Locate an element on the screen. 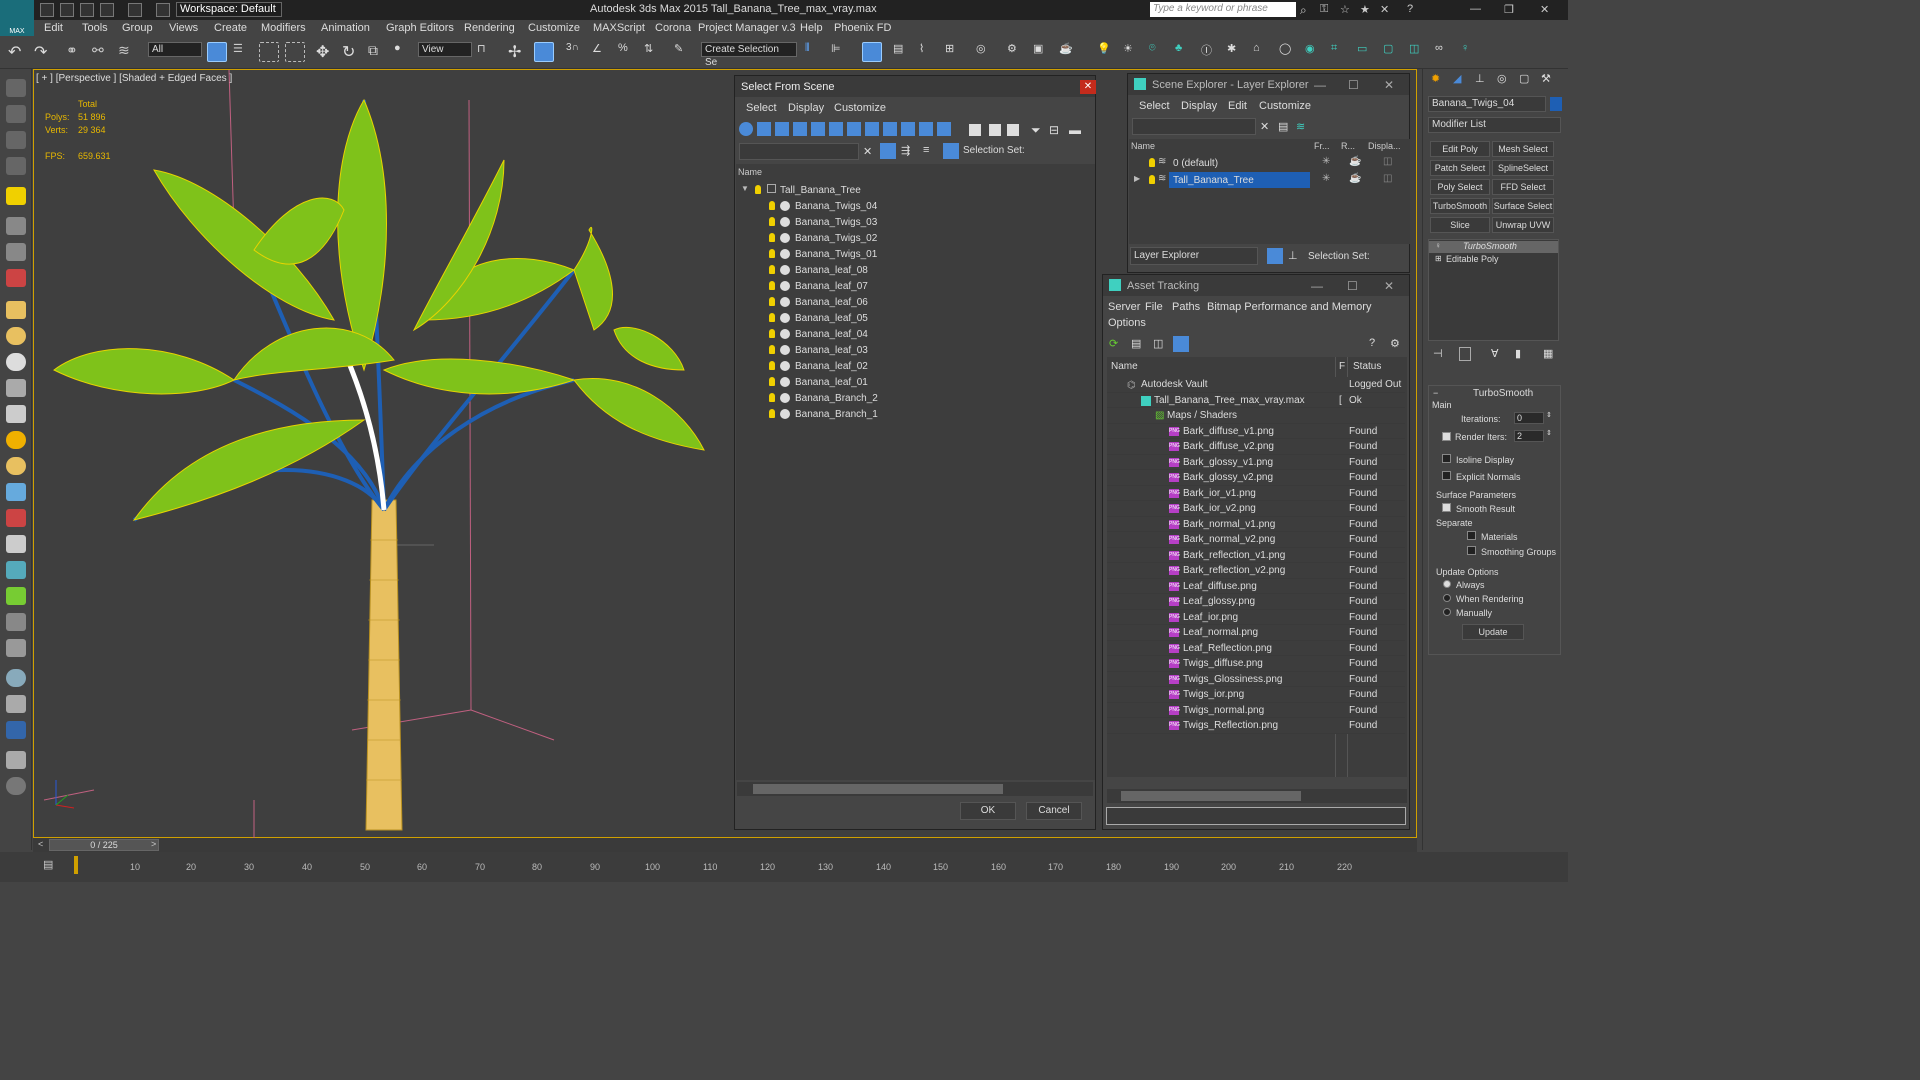 Image resolution: width=1920 pixels, height=1080 pixels. restore-icon: ❐ is located at coordinates (1511, 10).